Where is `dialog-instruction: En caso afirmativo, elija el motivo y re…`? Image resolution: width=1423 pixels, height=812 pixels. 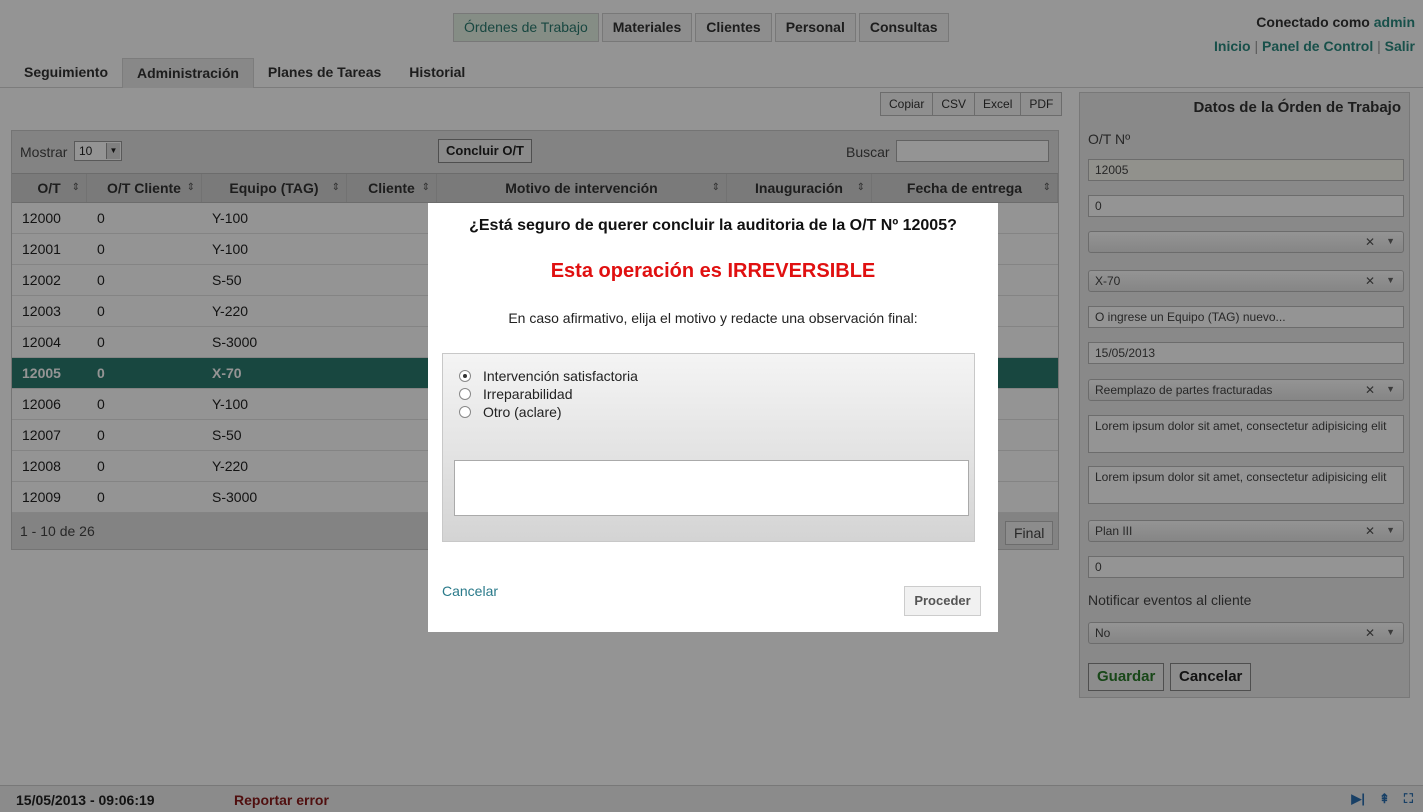
dialog-instruction: En caso afirmativo, elija el motivo y re… is located at coordinates (713, 318).